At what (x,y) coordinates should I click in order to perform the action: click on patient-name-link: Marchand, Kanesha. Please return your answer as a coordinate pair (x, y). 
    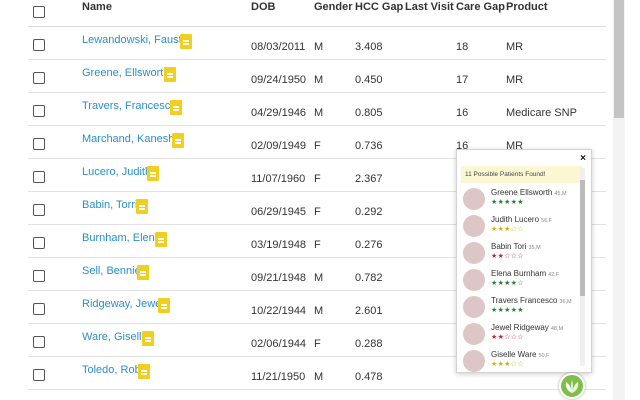
    Looking at the image, I should click on (131, 139).